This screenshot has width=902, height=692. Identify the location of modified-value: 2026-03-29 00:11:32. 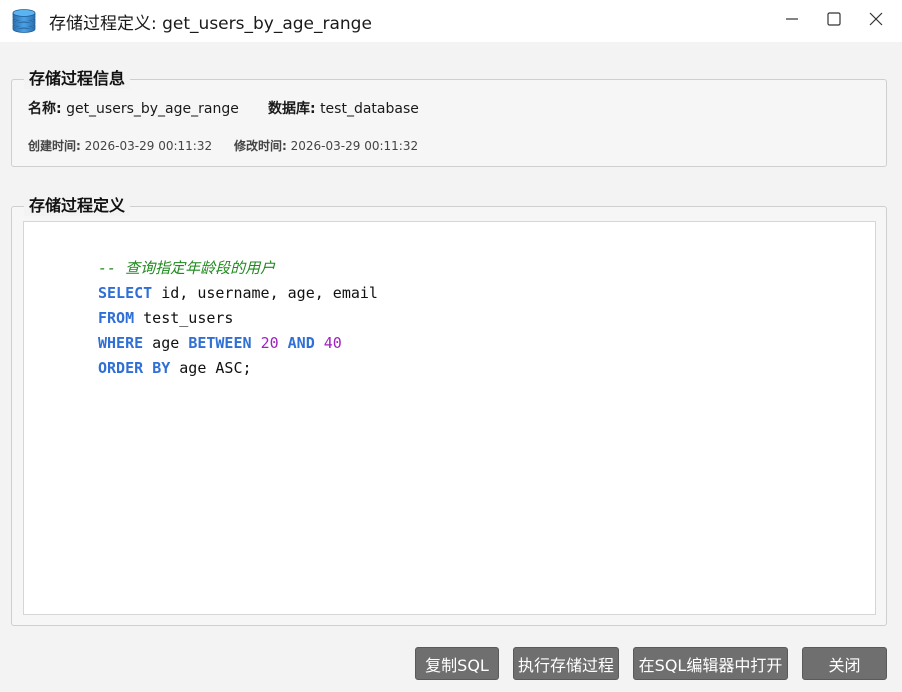
(354, 146).